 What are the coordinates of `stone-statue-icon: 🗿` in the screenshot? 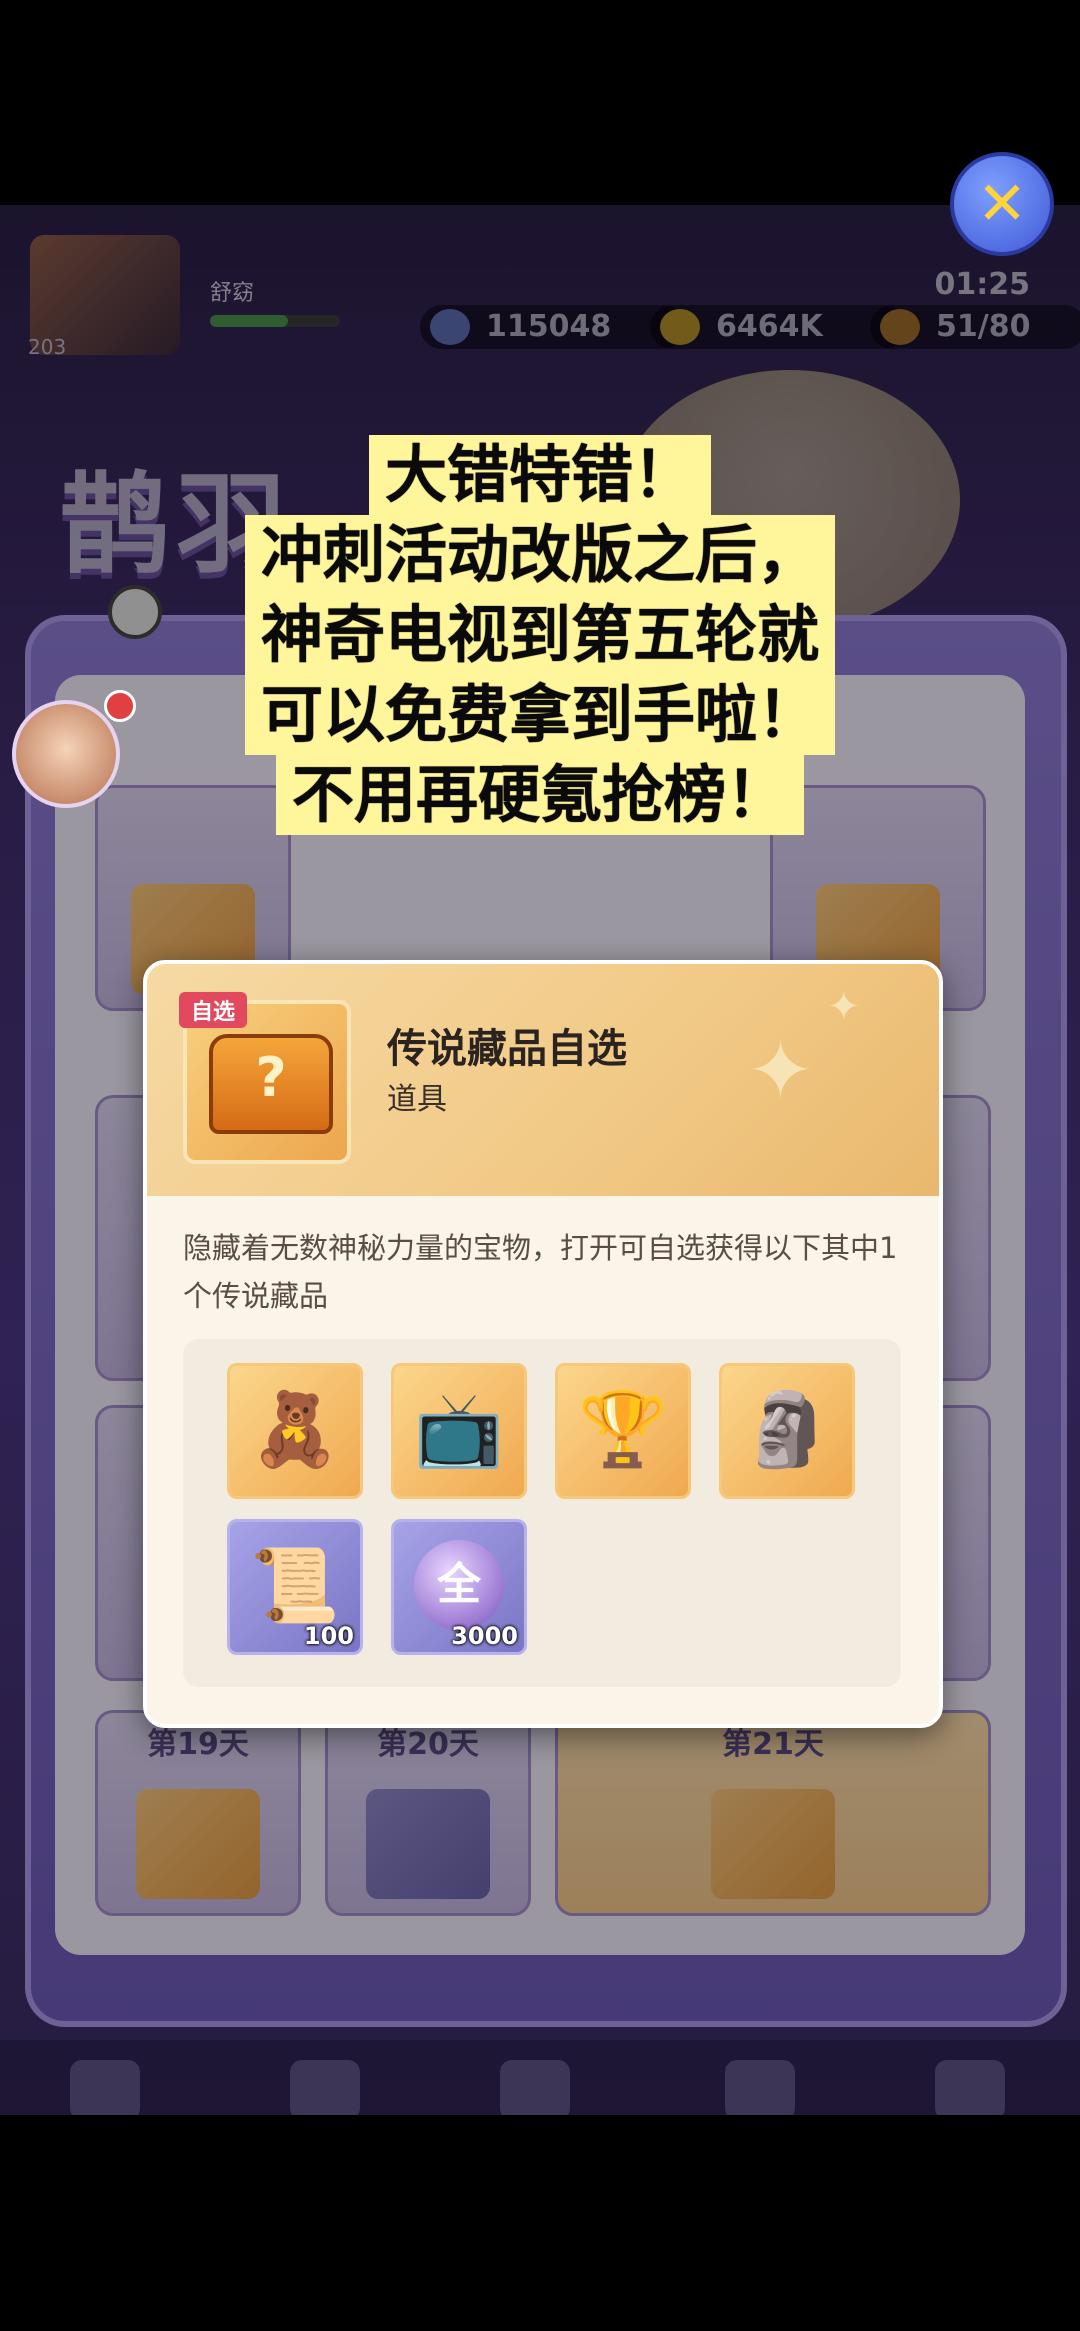 It's located at (787, 1429).